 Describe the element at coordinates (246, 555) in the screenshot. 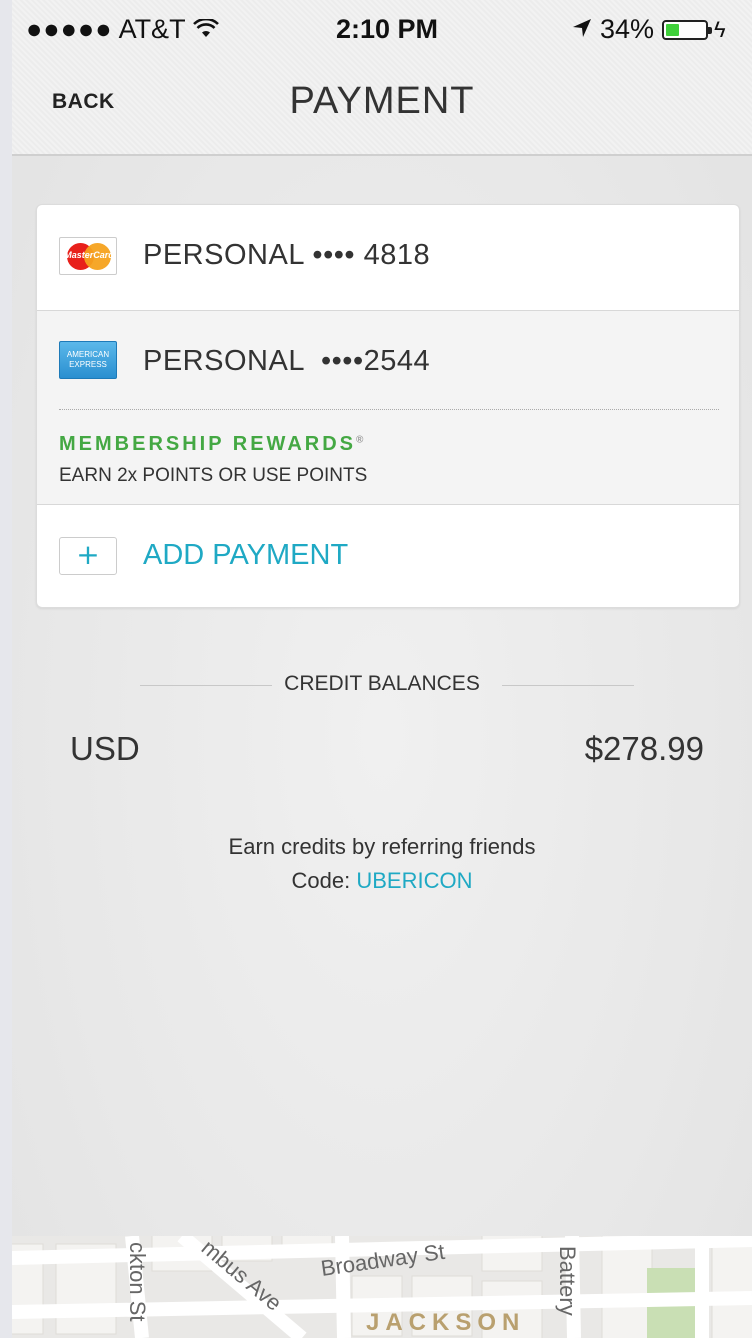

I see `add-payment-label: ADD PAYMENT` at that location.